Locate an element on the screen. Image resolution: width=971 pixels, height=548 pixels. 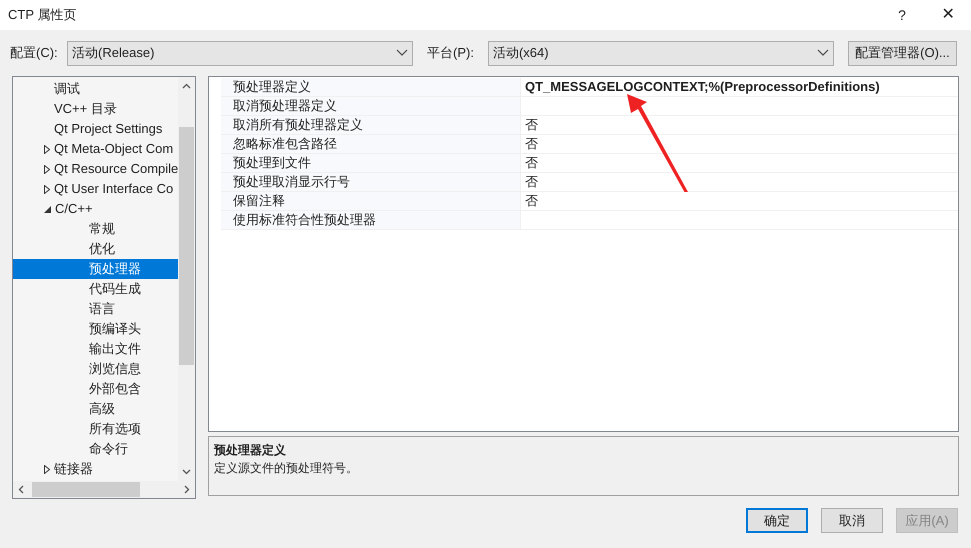
tree-item: 浏览信息 is located at coordinates (95, 369).